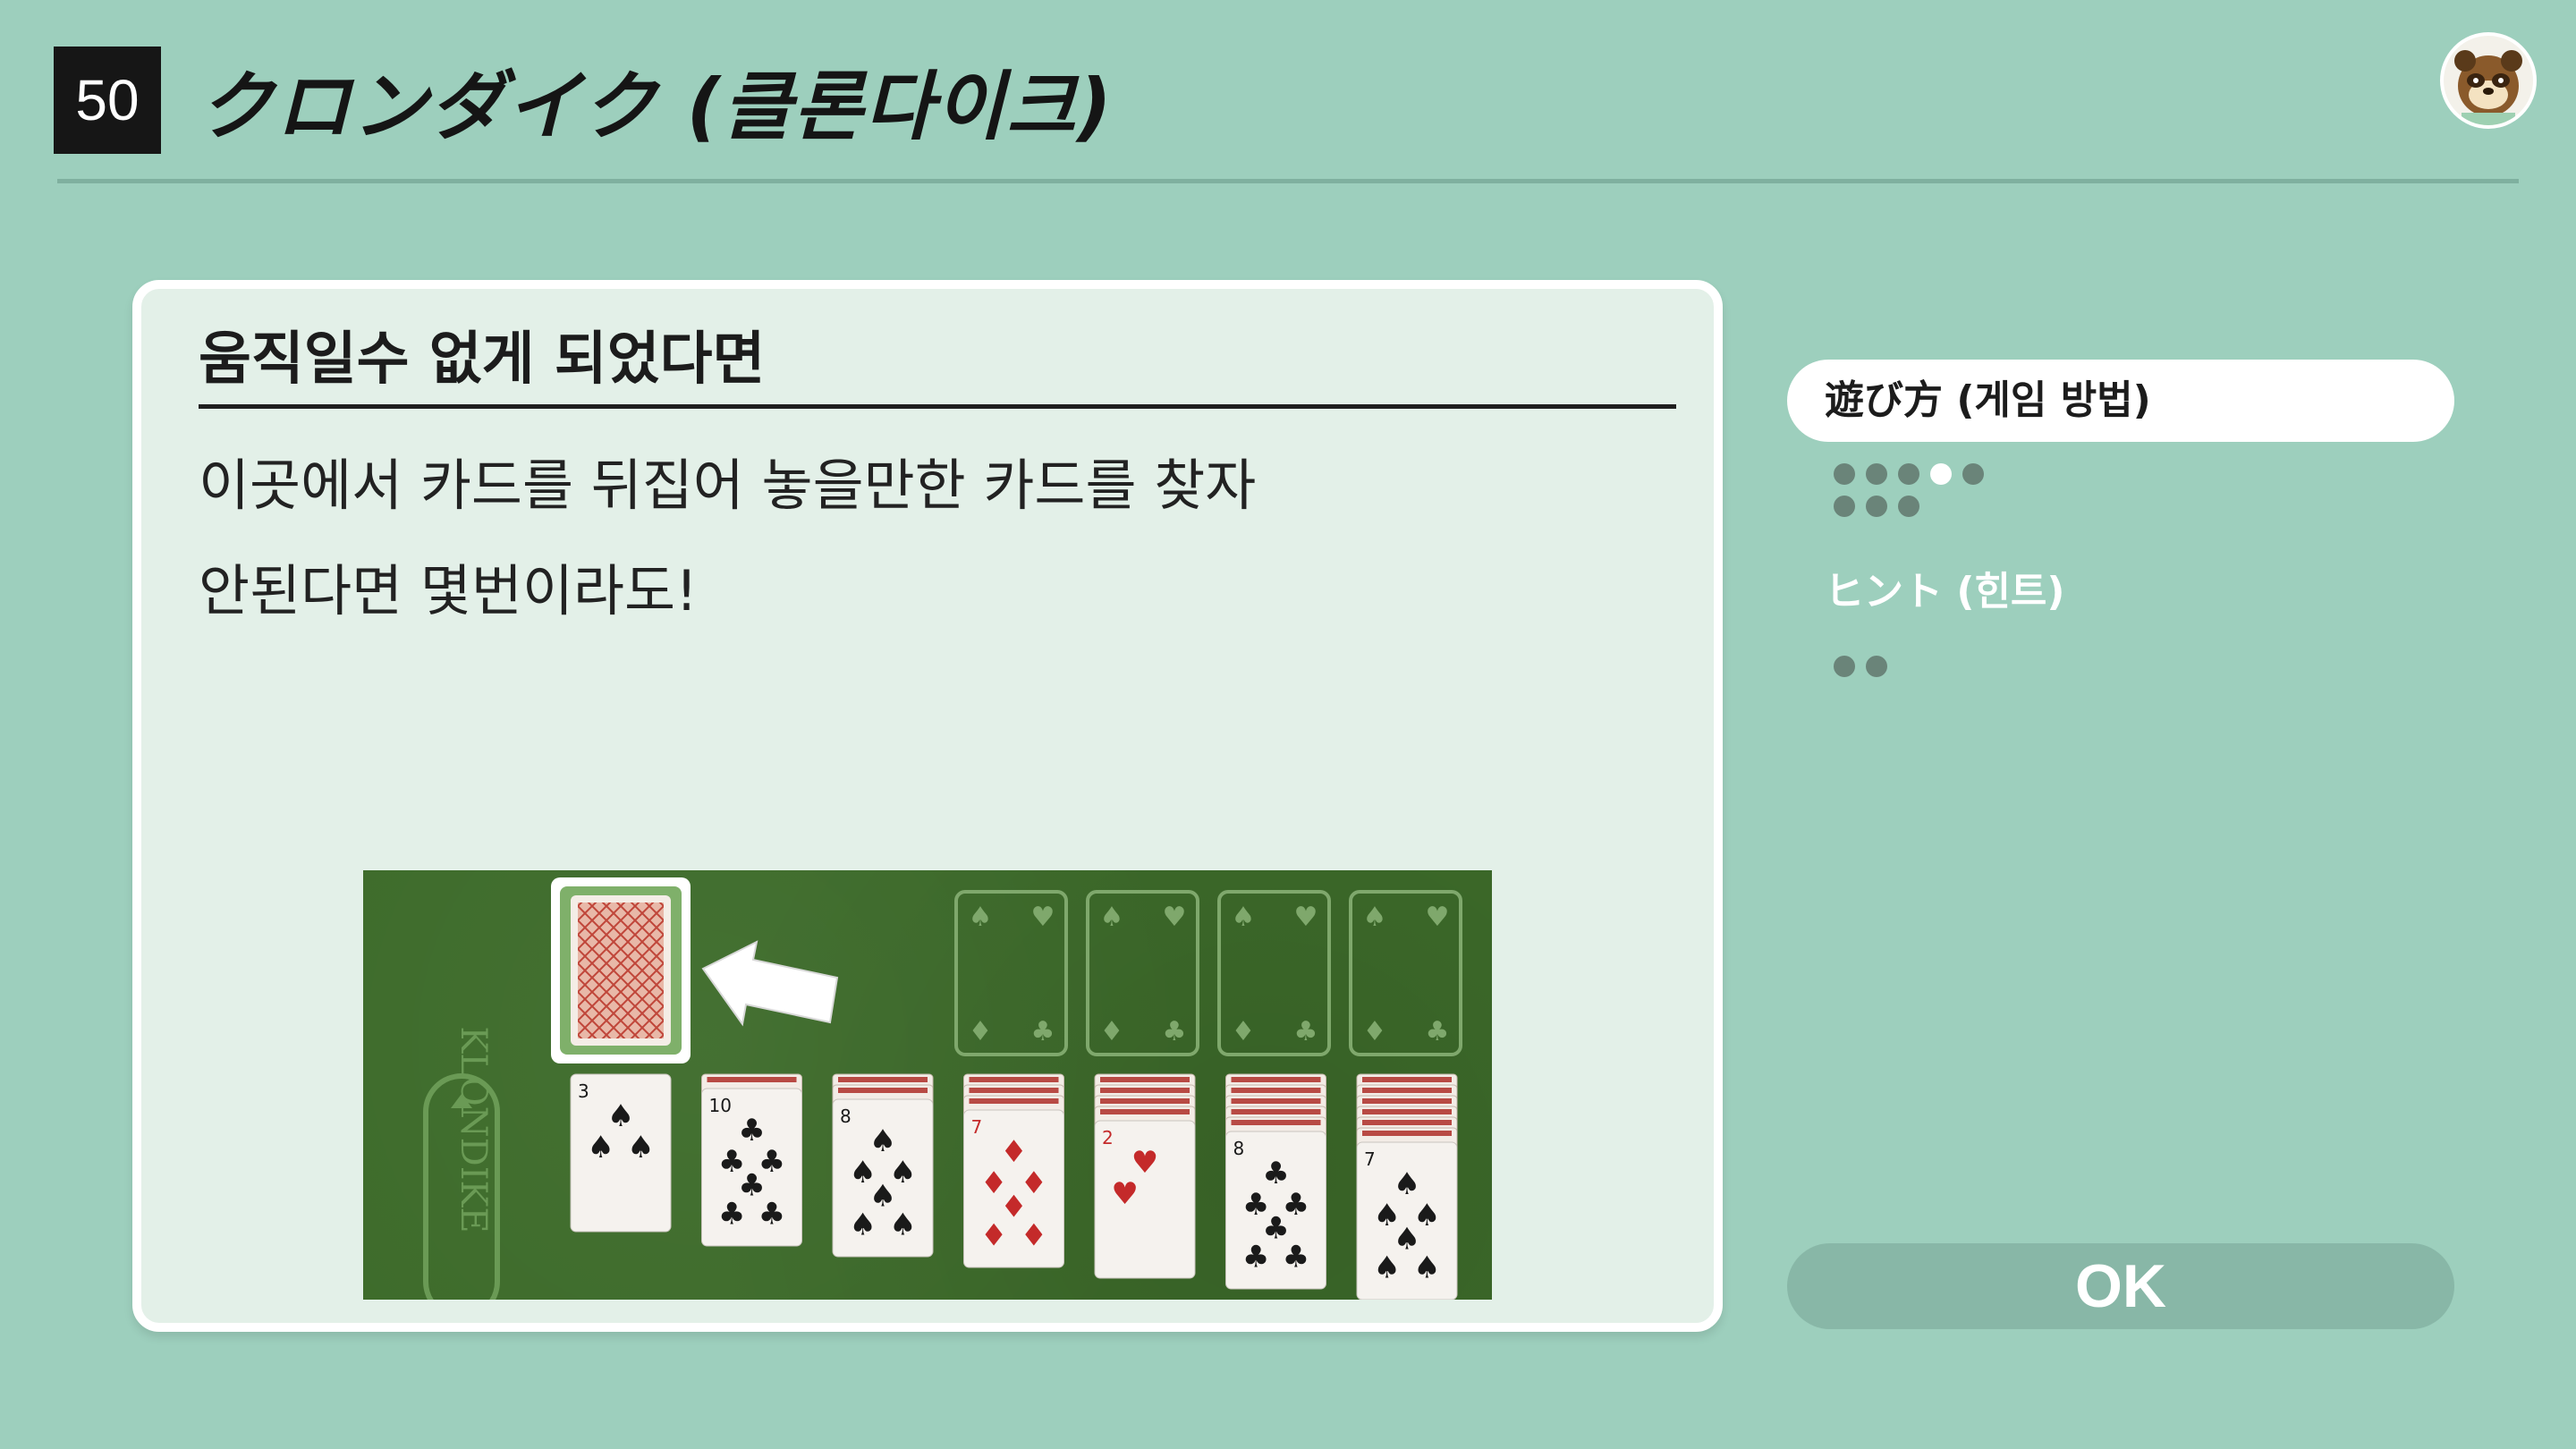 The width and height of the screenshot is (2576, 1449). What do you see at coordinates (770, 983) in the screenshot?
I see `pointer-arrow-icon` at bounding box center [770, 983].